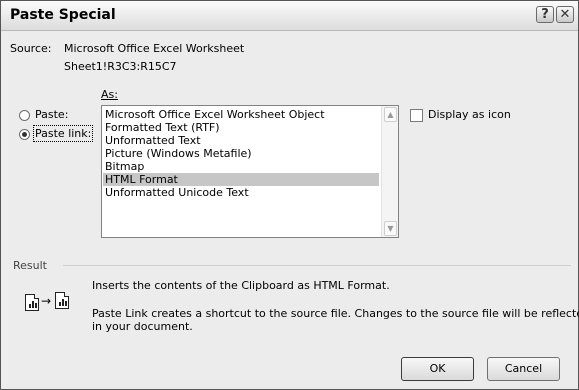 Image resolution: width=579 pixels, height=390 pixels. What do you see at coordinates (154, 48) in the screenshot?
I see `source-name: Microsoft Office Excel Worksheet` at bounding box center [154, 48].